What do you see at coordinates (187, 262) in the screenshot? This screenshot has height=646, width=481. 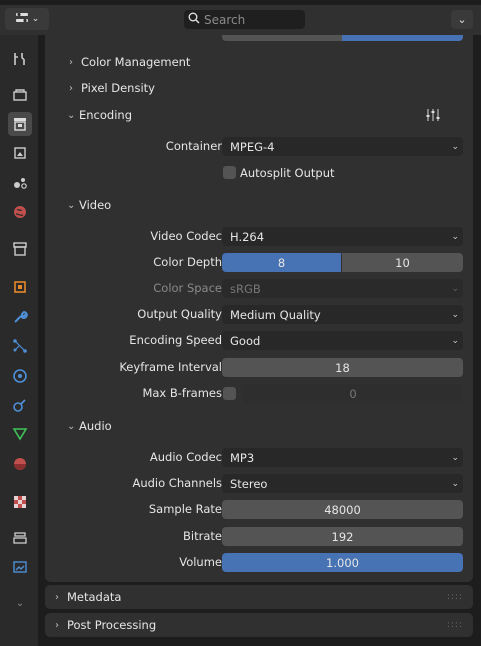 I see `color-depth-label: Color Depth` at bounding box center [187, 262].